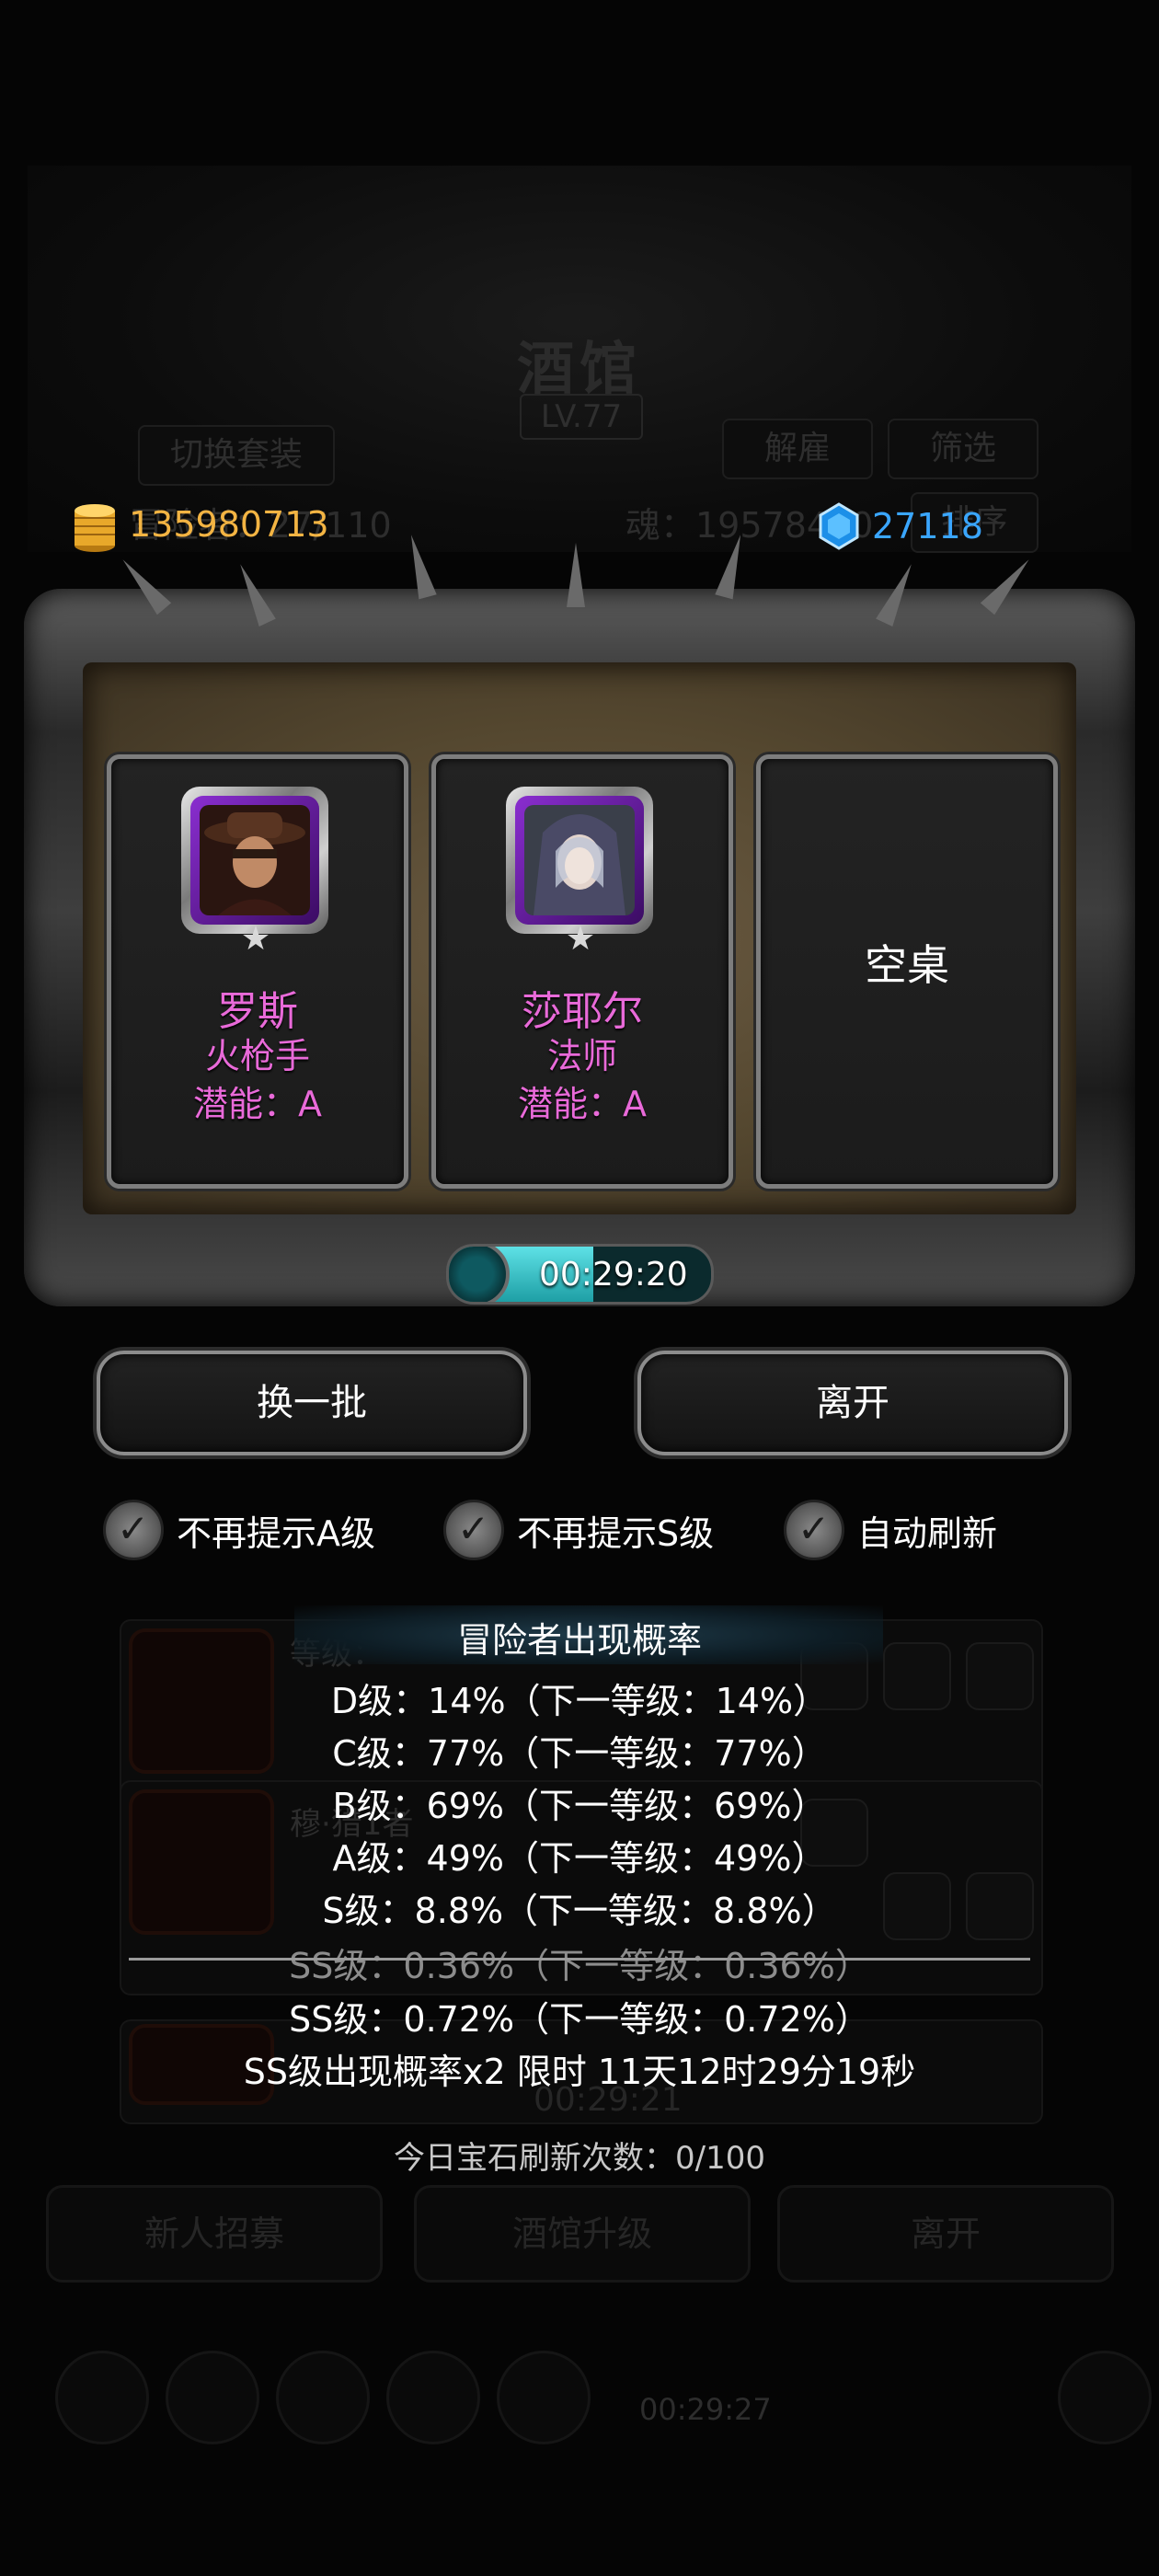  Describe the element at coordinates (705, 2409) in the screenshot. I see `background-bottom-timer: 00:29:27` at that location.